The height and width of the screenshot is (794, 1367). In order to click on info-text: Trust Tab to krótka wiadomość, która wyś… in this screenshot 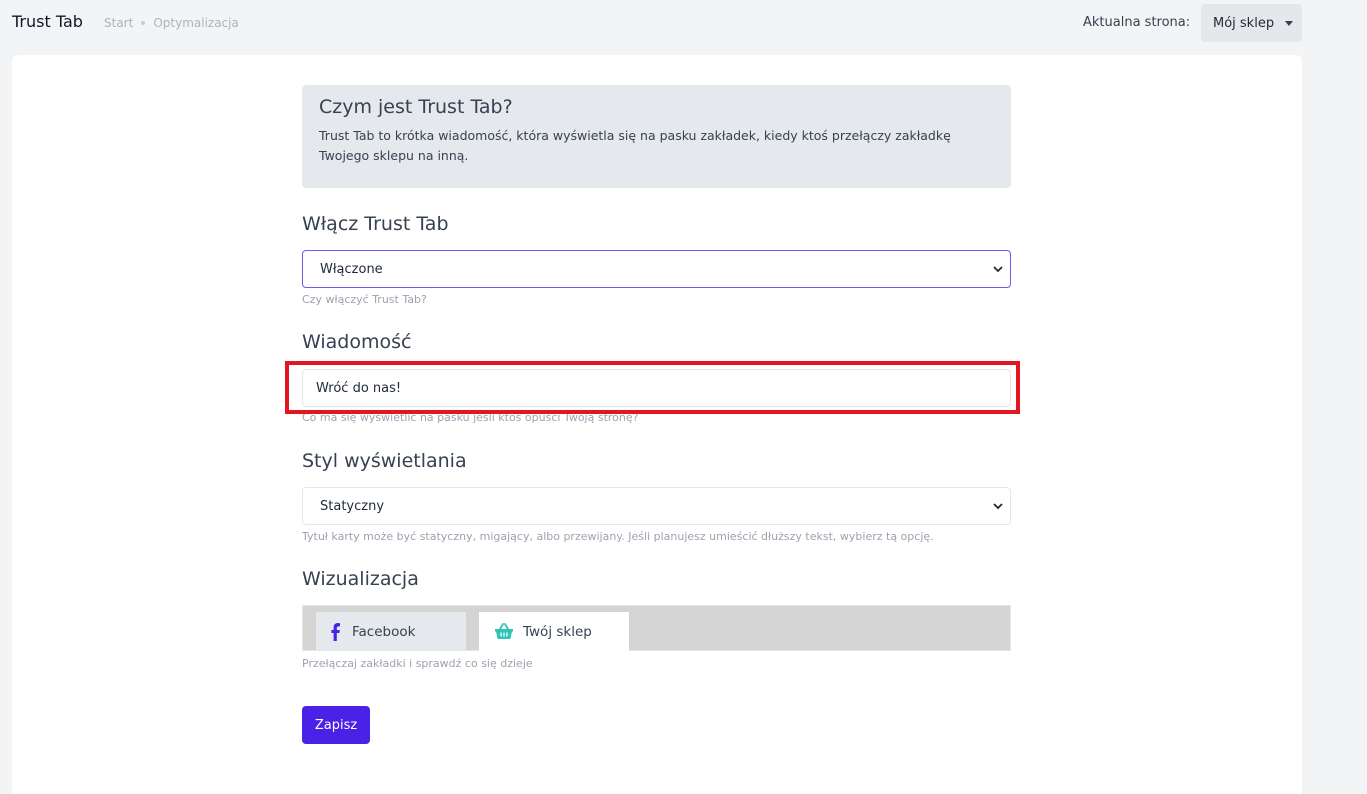, I will do `click(635, 145)`.